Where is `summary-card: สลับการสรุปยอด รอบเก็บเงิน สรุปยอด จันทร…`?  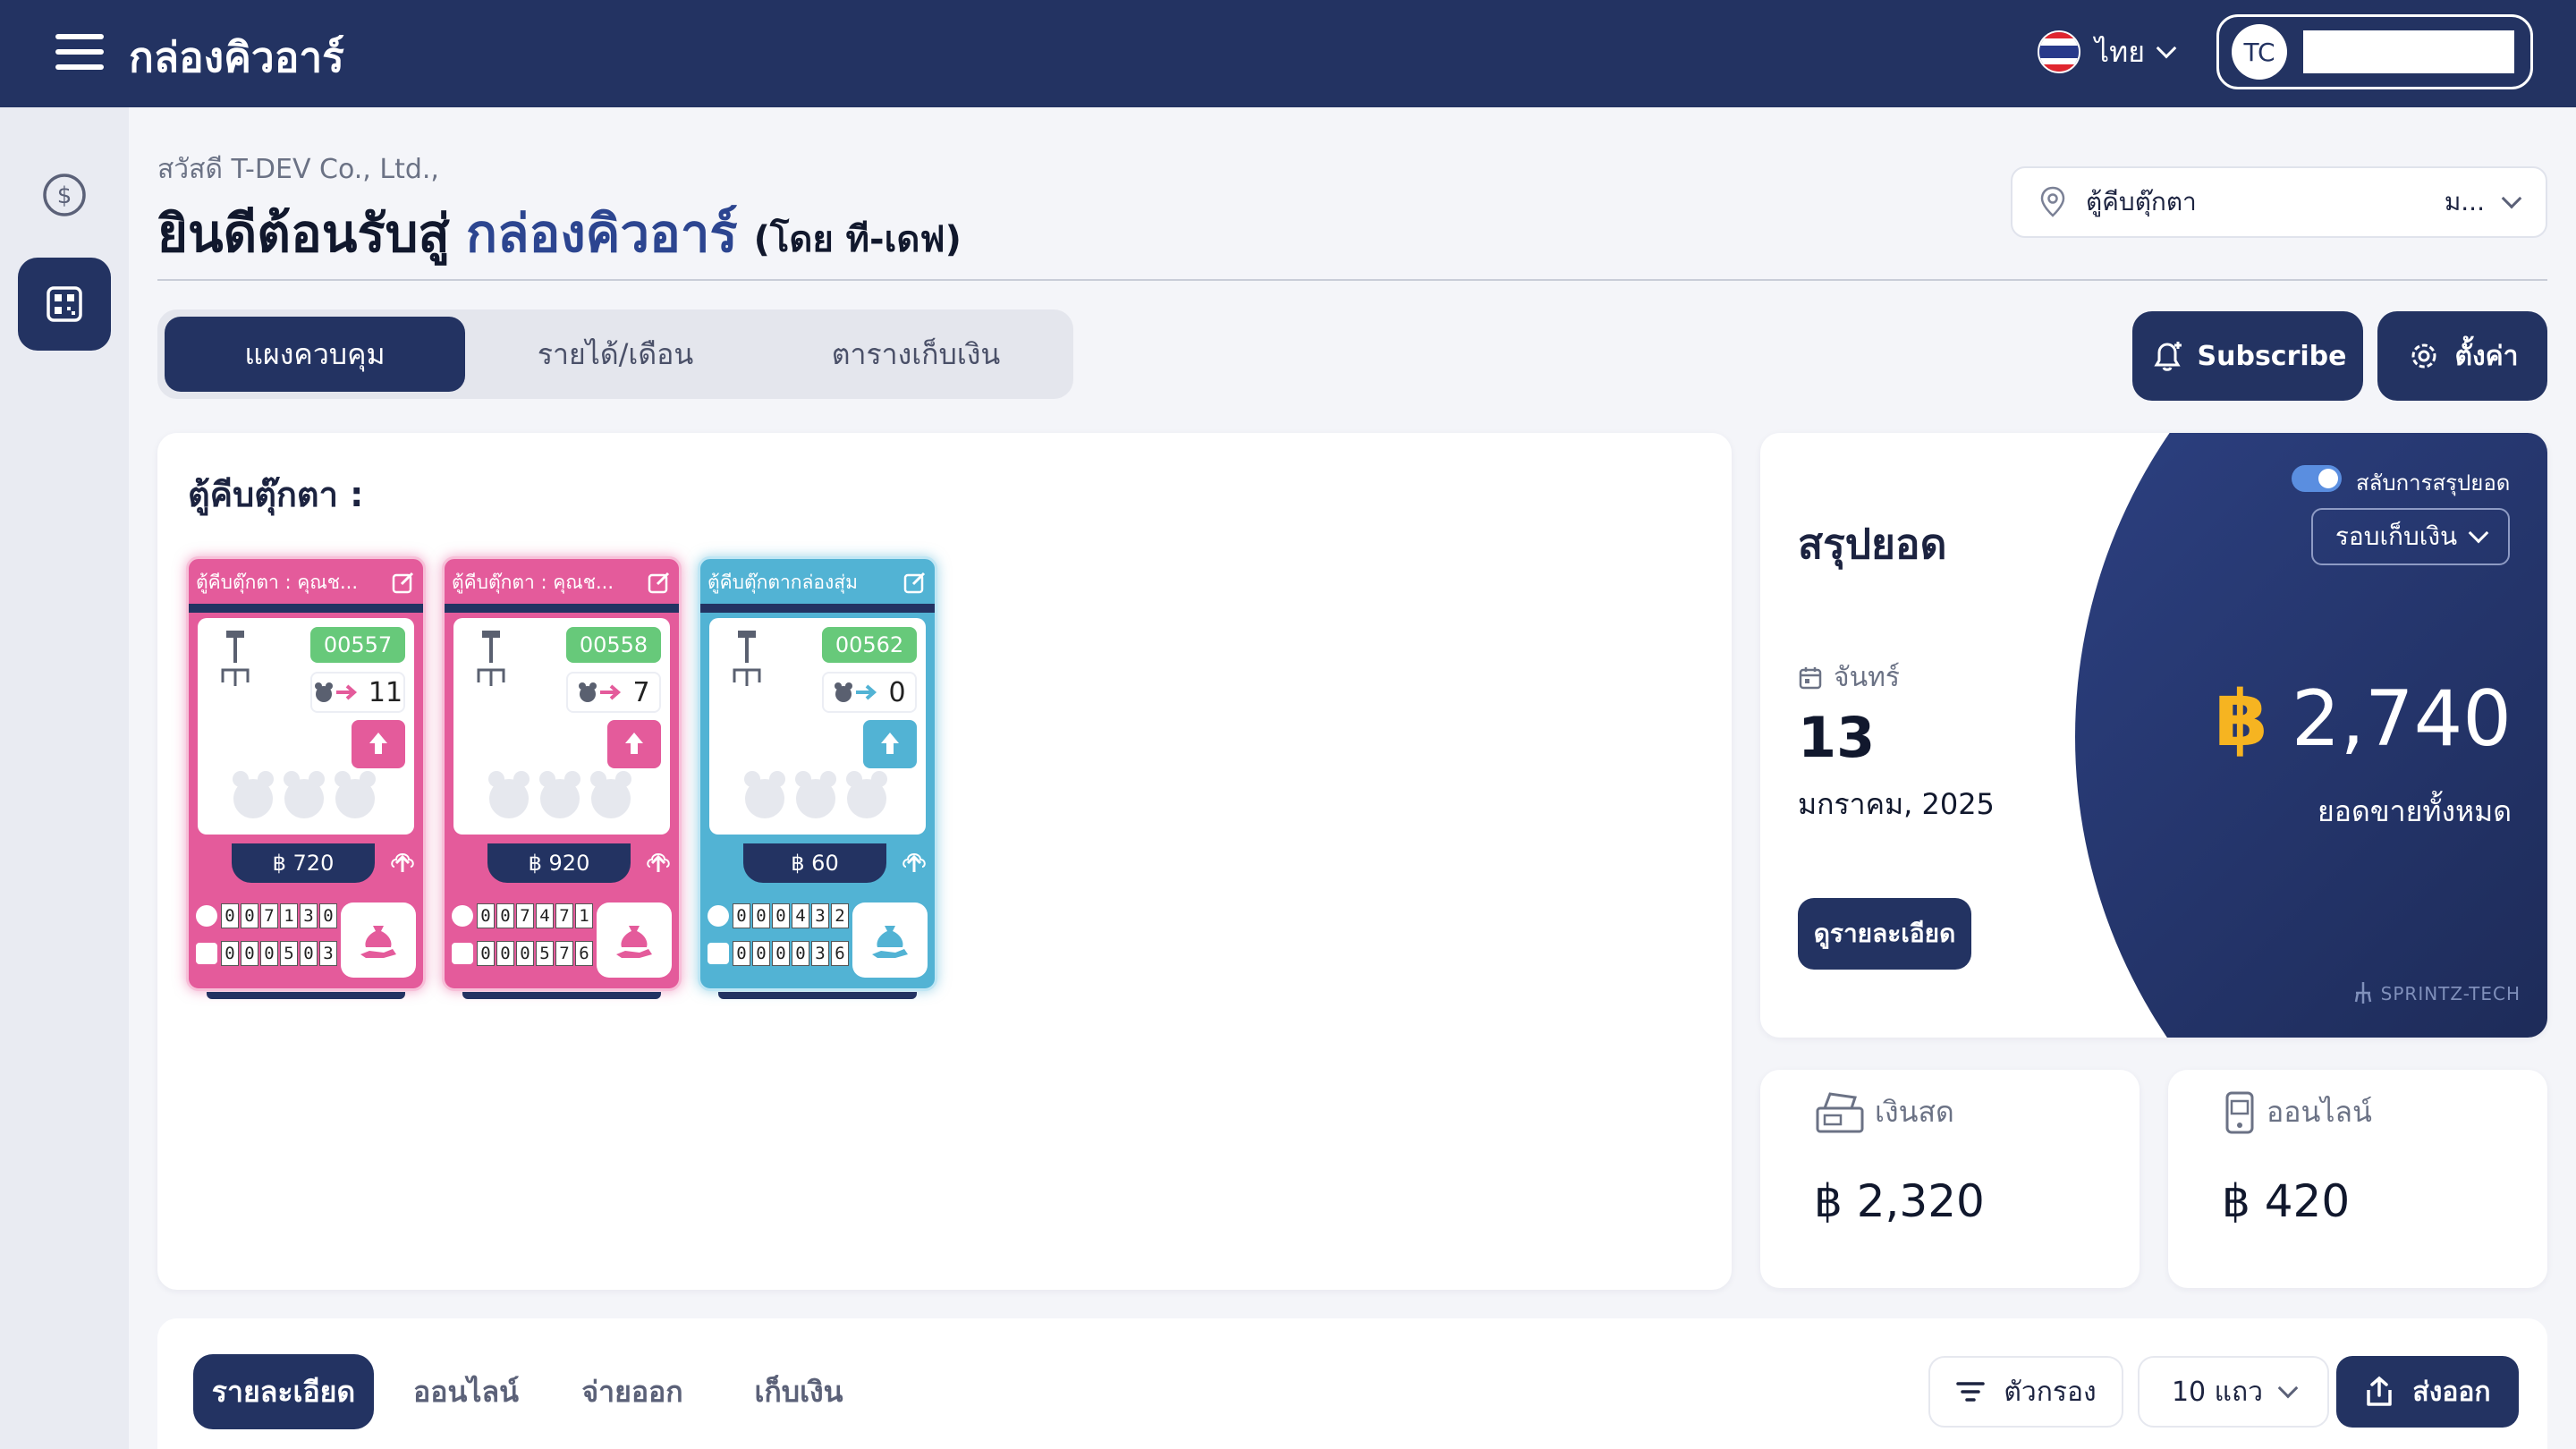 summary-card: สลับการสรุปยอด รอบเก็บเงิน สรุปยอด จันทร… is located at coordinates (2153, 735).